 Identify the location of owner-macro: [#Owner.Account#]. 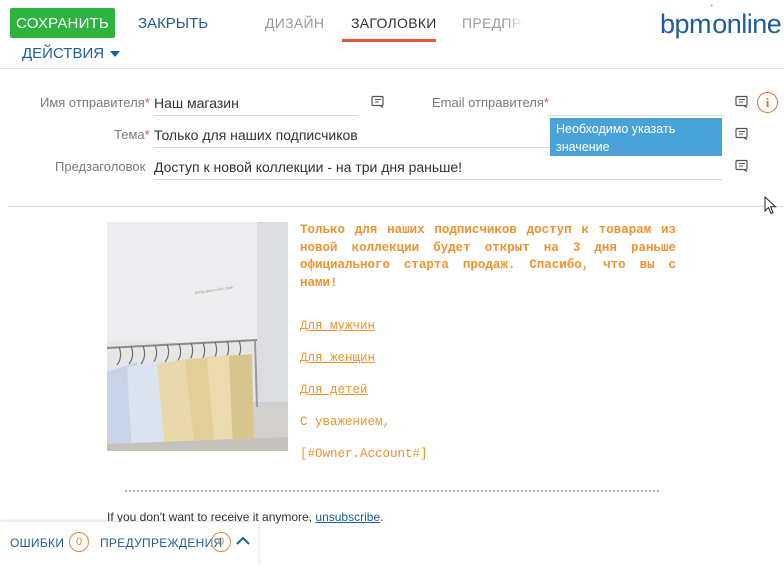
(364, 454).